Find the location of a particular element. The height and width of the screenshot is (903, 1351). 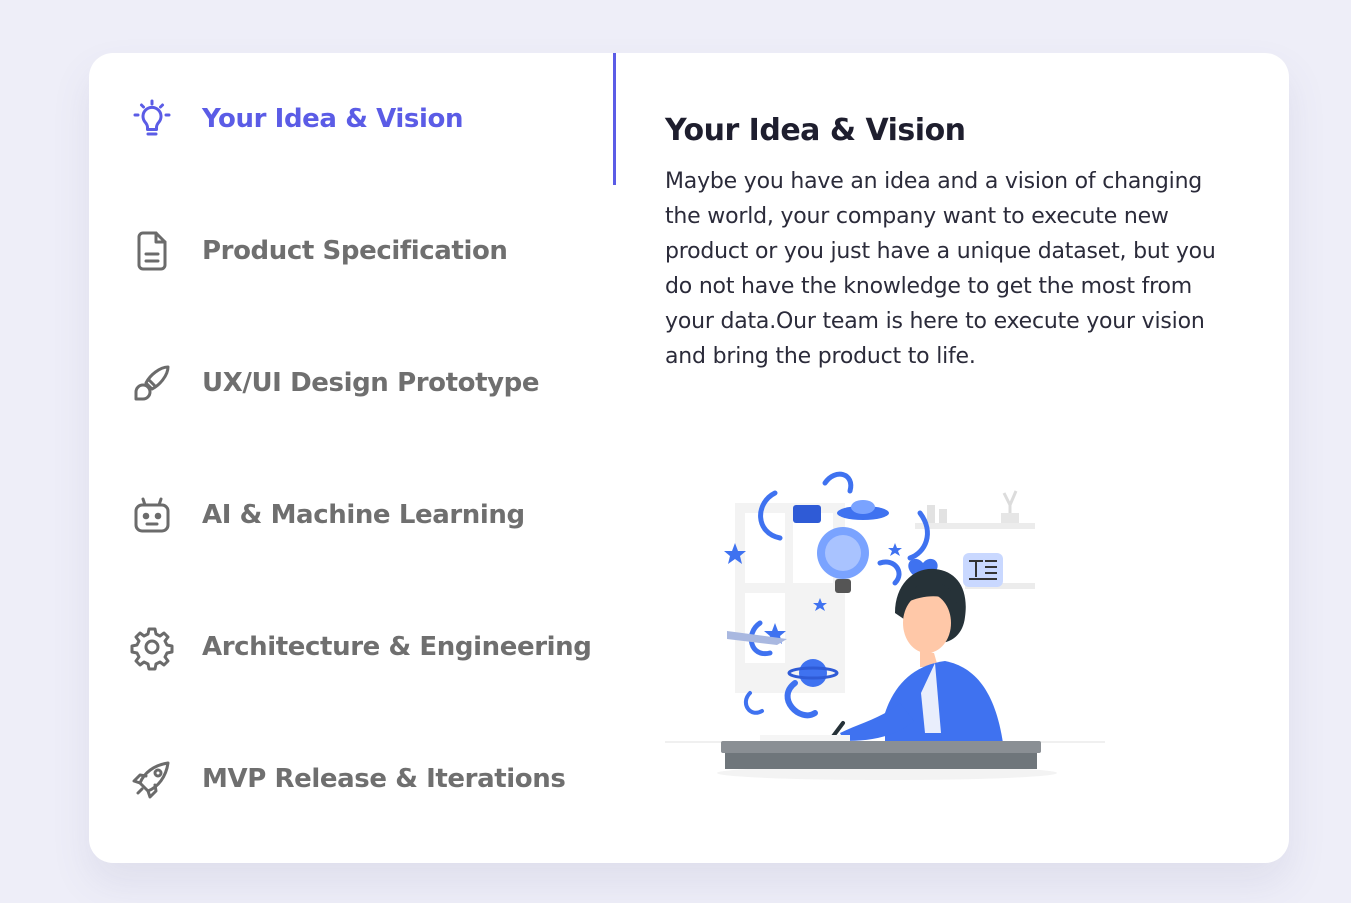

step-architecture-engineering: Architecture & Engineering is located at coordinates (362, 647).